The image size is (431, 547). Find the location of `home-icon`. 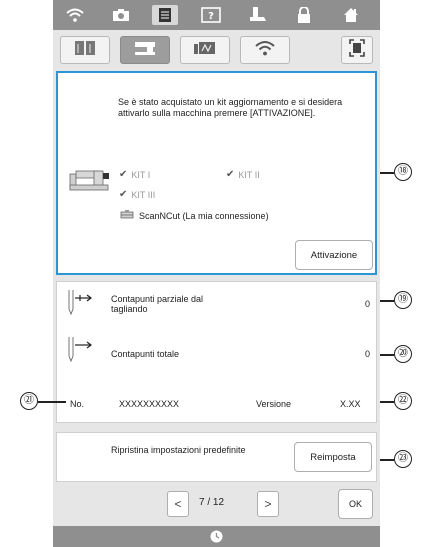

home-icon is located at coordinates (351, 15).